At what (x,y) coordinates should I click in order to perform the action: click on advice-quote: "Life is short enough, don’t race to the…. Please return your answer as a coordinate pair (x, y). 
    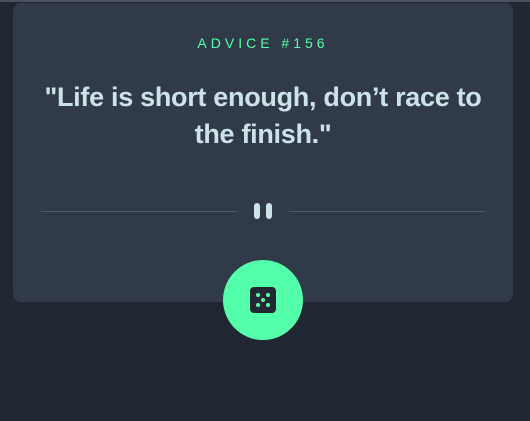
    Looking at the image, I should click on (263, 115).